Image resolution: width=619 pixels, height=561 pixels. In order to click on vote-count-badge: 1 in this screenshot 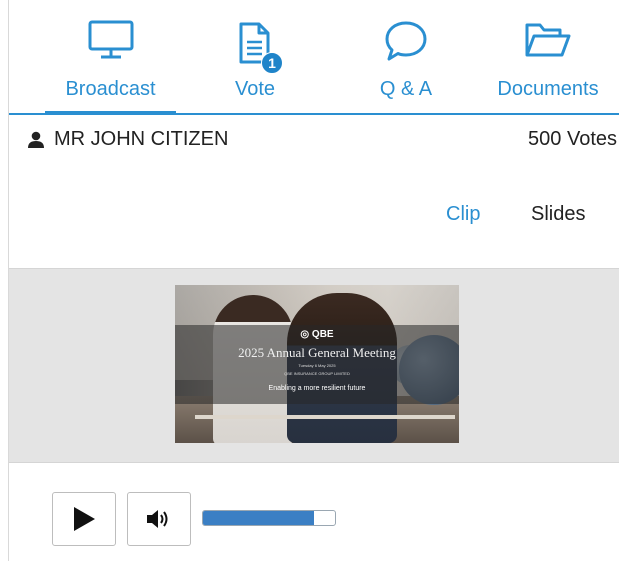, I will do `click(272, 63)`.